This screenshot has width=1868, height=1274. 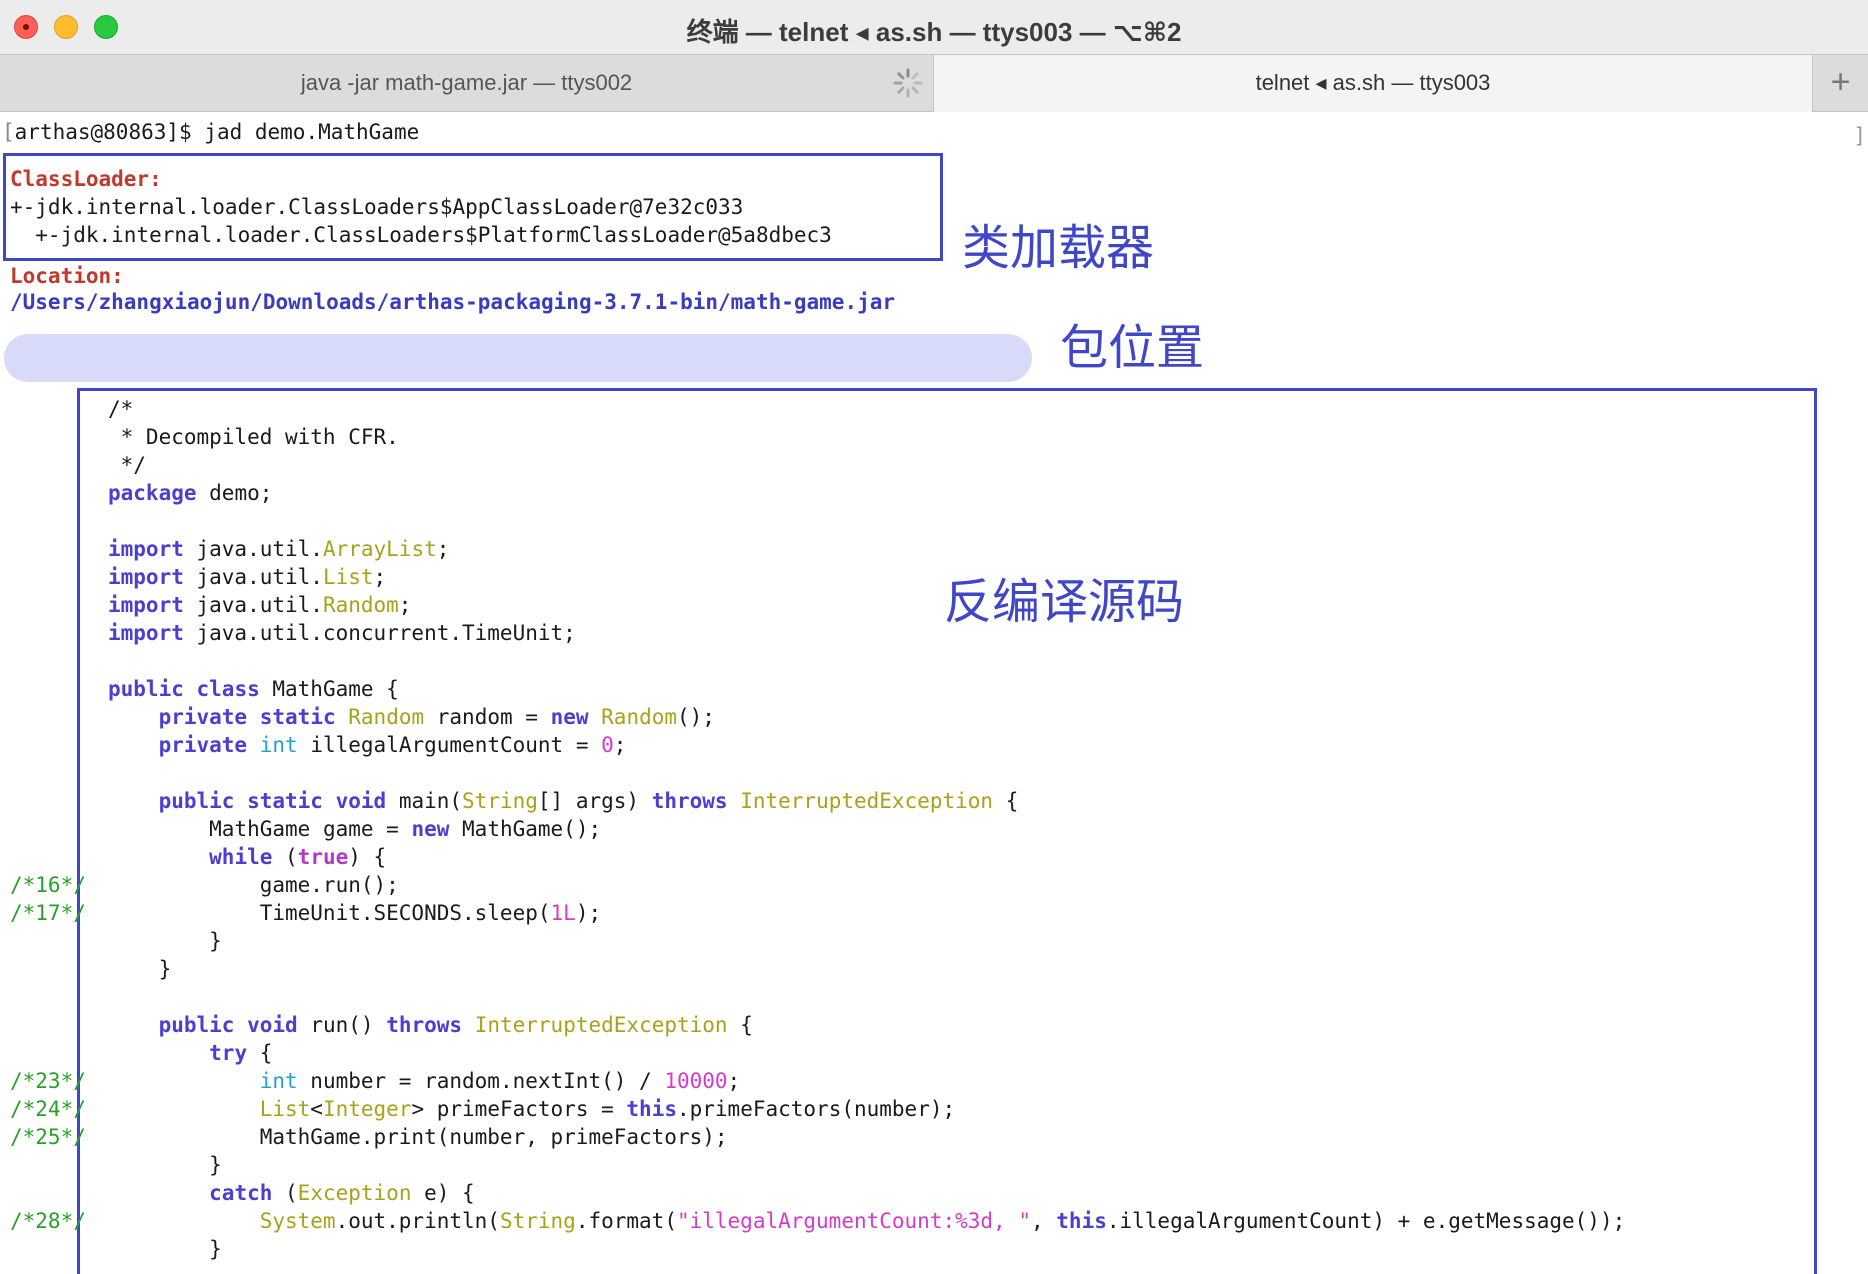 I want to click on code-text: java.util.concurrent.TimeUnit;, so click(x=379, y=633).